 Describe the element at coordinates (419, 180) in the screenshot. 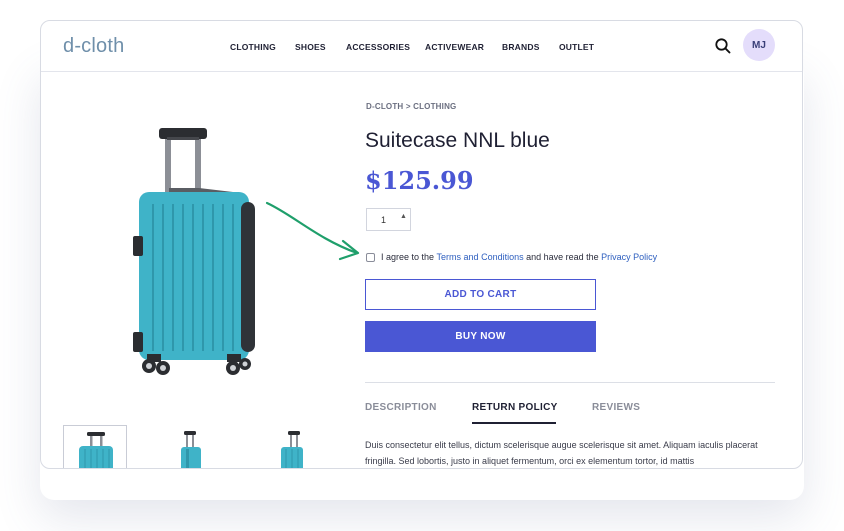

I see `product-price: $125.99` at that location.